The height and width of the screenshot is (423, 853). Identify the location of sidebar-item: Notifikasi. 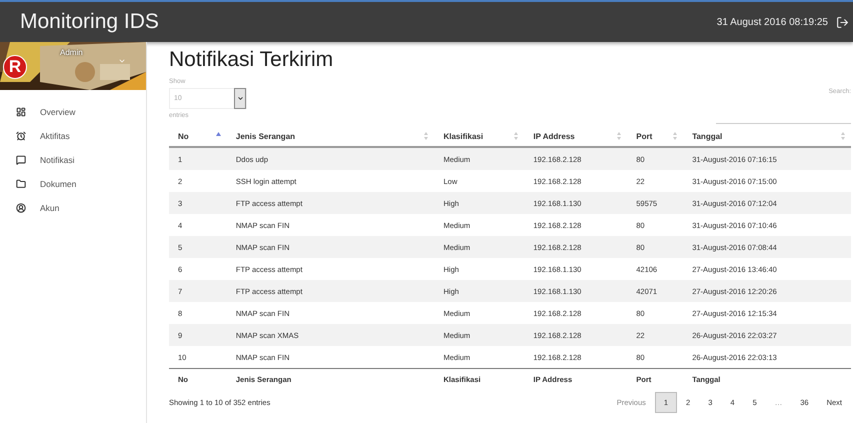
(73, 159).